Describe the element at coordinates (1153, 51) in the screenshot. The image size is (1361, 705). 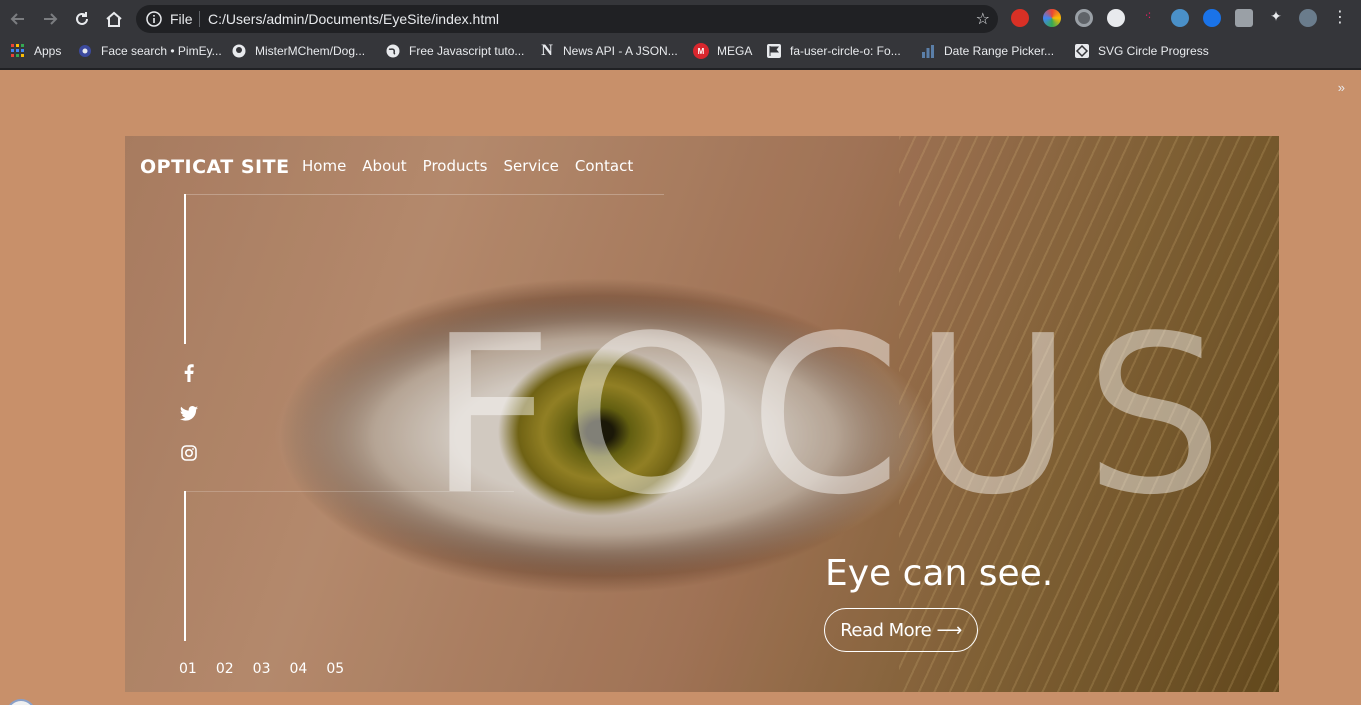
I see `bookmark-label: SVG Circle Progress` at that location.